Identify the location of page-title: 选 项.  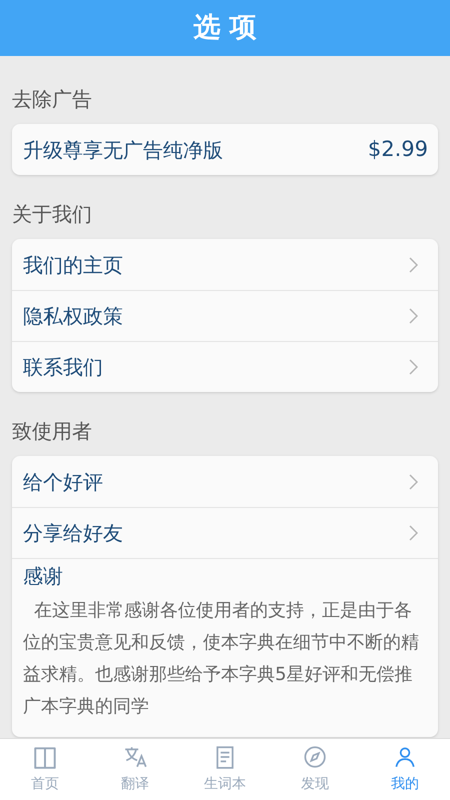
(225, 27).